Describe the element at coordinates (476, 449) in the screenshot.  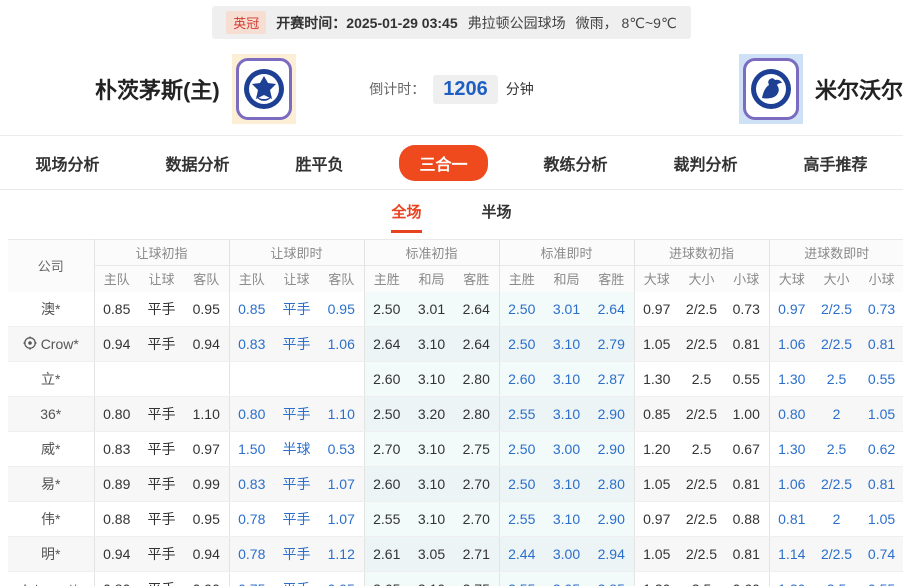
I see `odds-cell: 2.75` at that location.